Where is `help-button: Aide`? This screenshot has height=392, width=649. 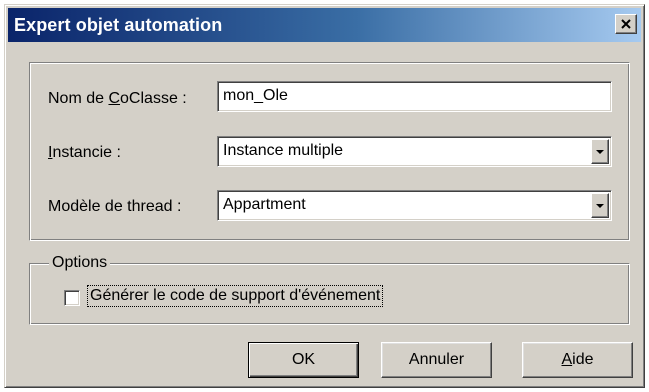 help-button: Aide is located at coordinates (577, 360).